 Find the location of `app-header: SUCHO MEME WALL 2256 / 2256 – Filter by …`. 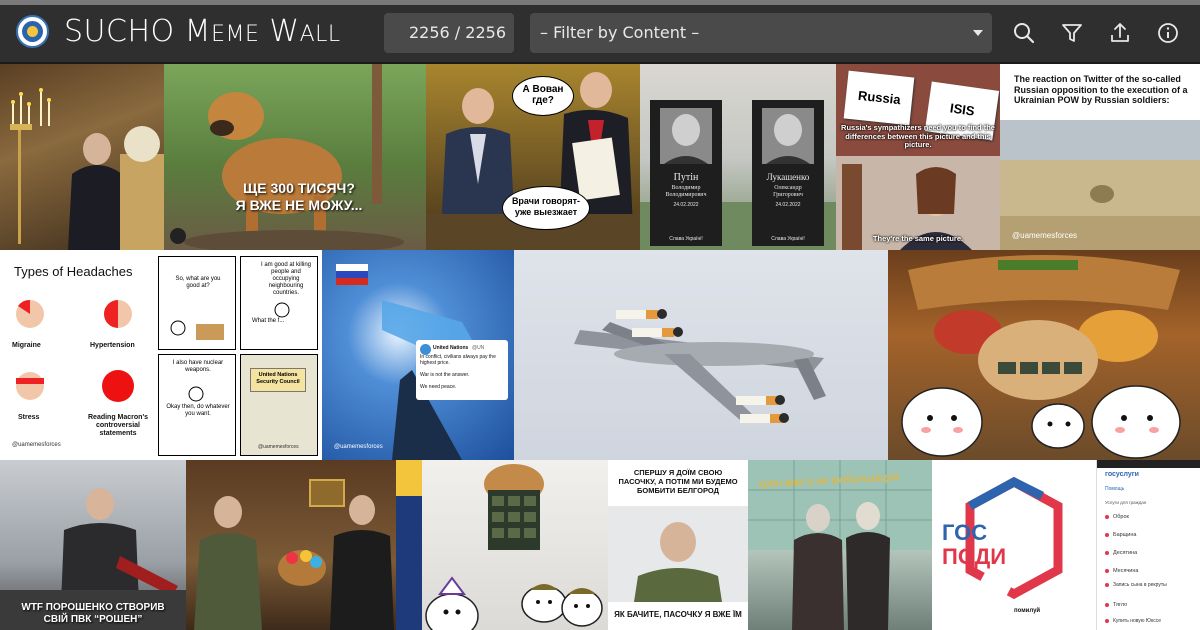

app-header: SUCHO MEME WALL 2256 / 2256 – Filter by … is located at coordinates (600, 33).